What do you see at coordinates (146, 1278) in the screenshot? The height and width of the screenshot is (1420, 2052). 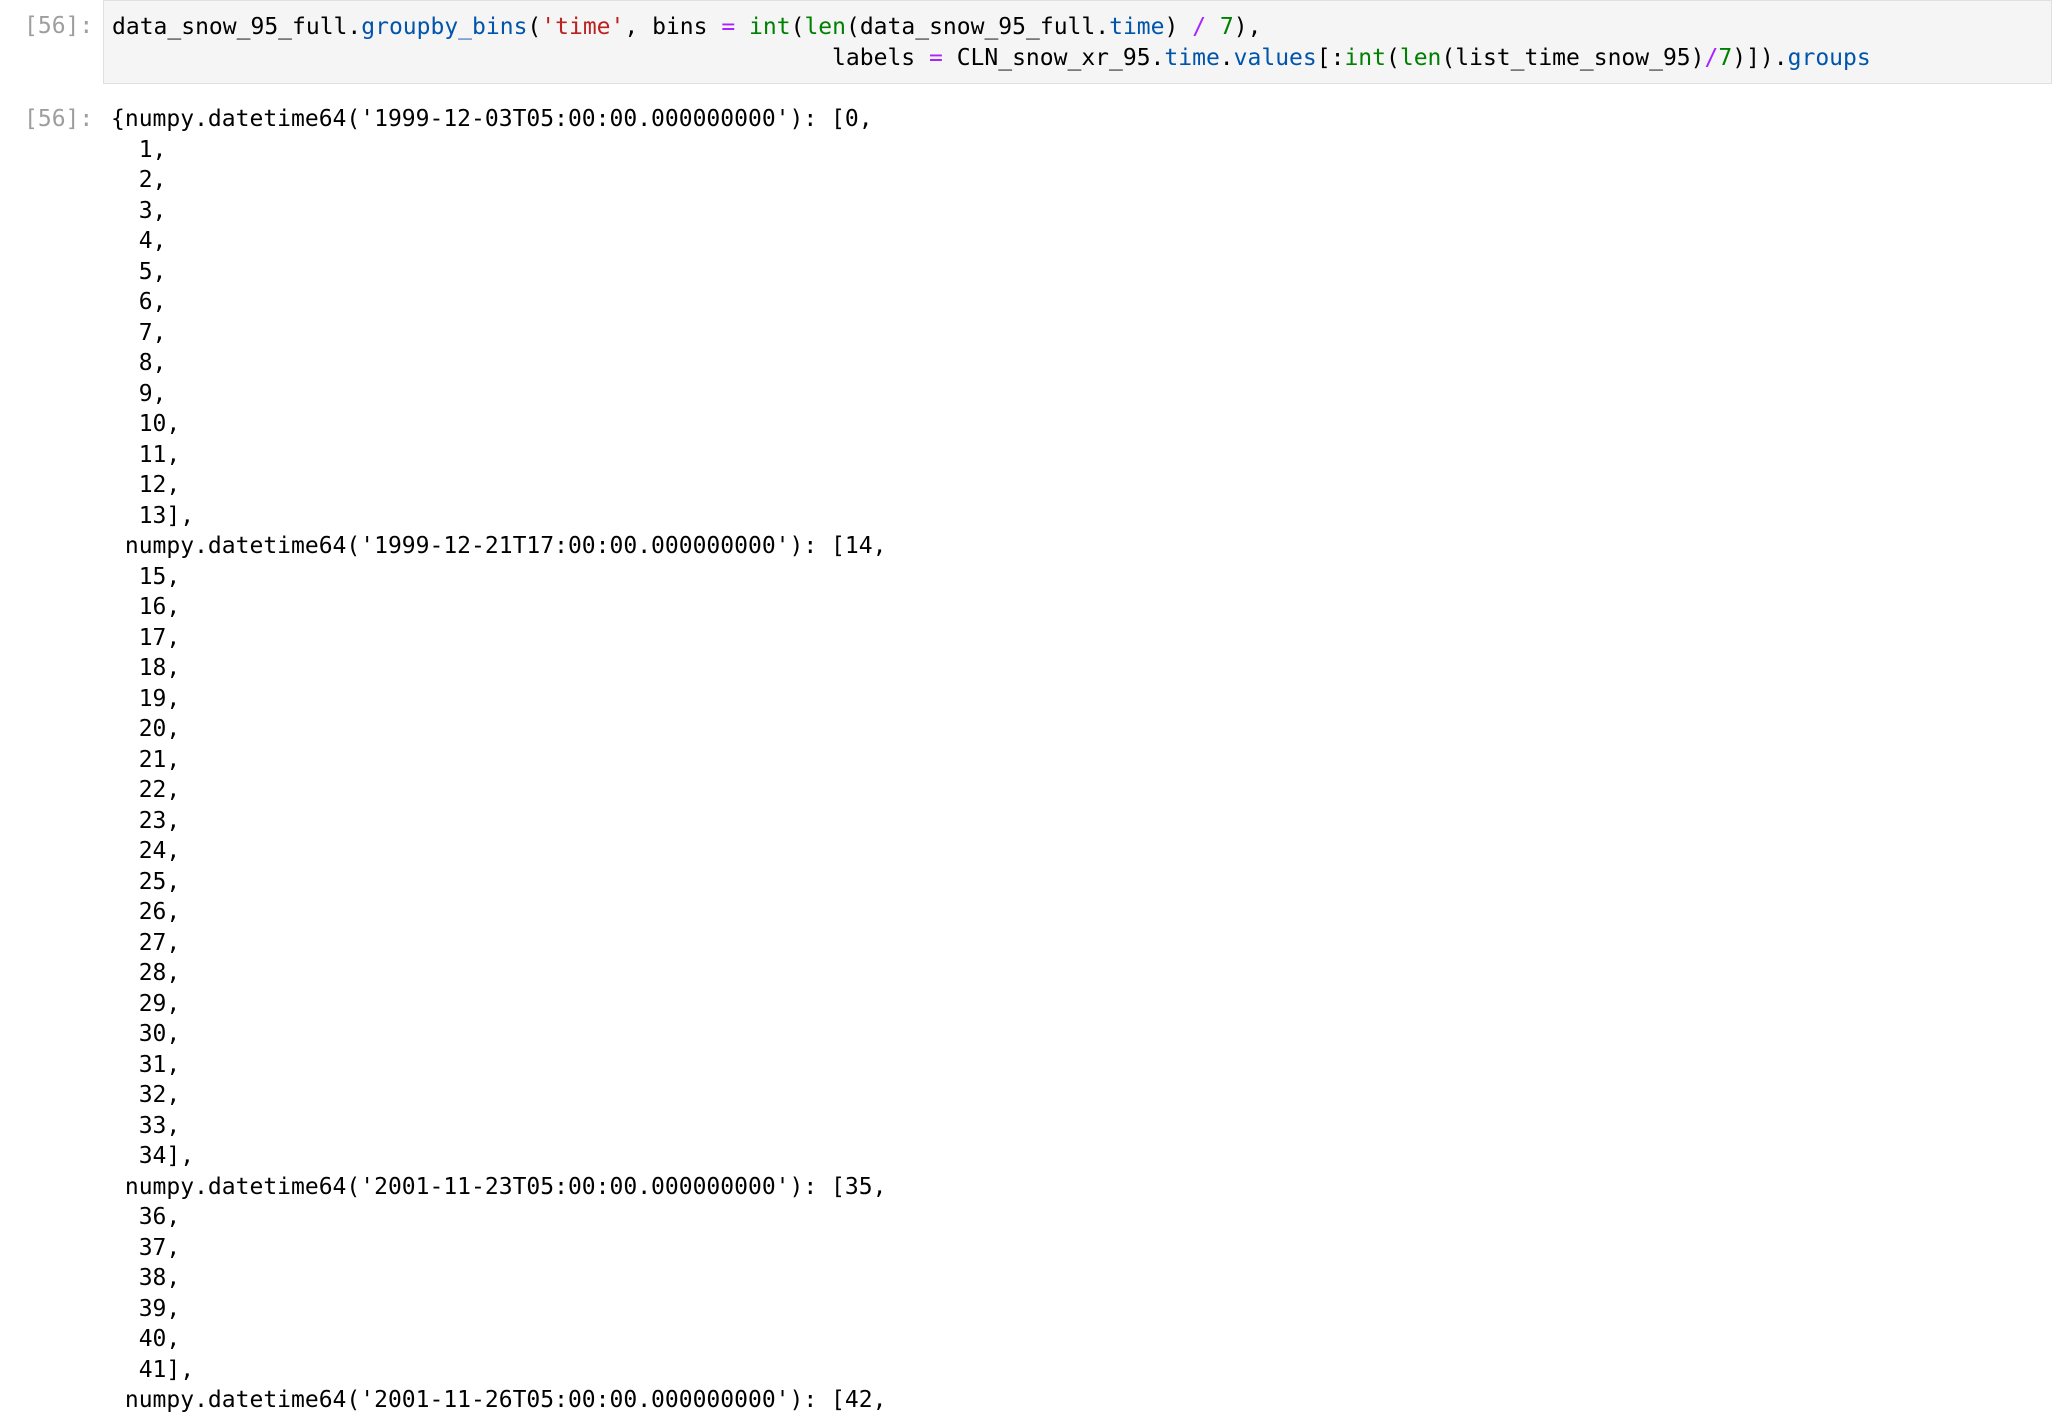 I see `output-line: 38,` at bounding box center [146, 1278].